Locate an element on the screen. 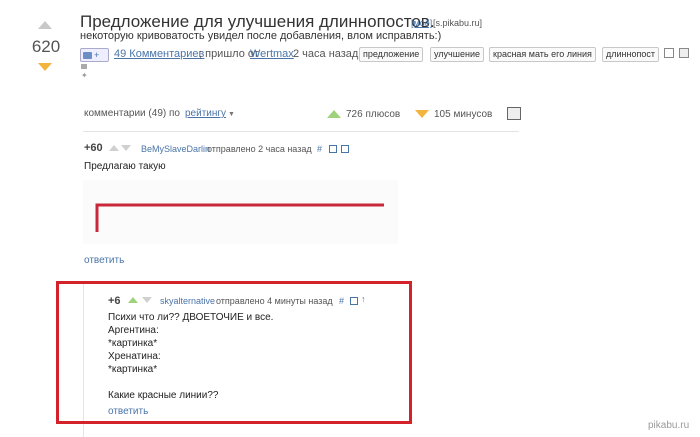 This screenshot has height=437, width=700. watermark: pikabu.ru is located at coordinates (669, 425).